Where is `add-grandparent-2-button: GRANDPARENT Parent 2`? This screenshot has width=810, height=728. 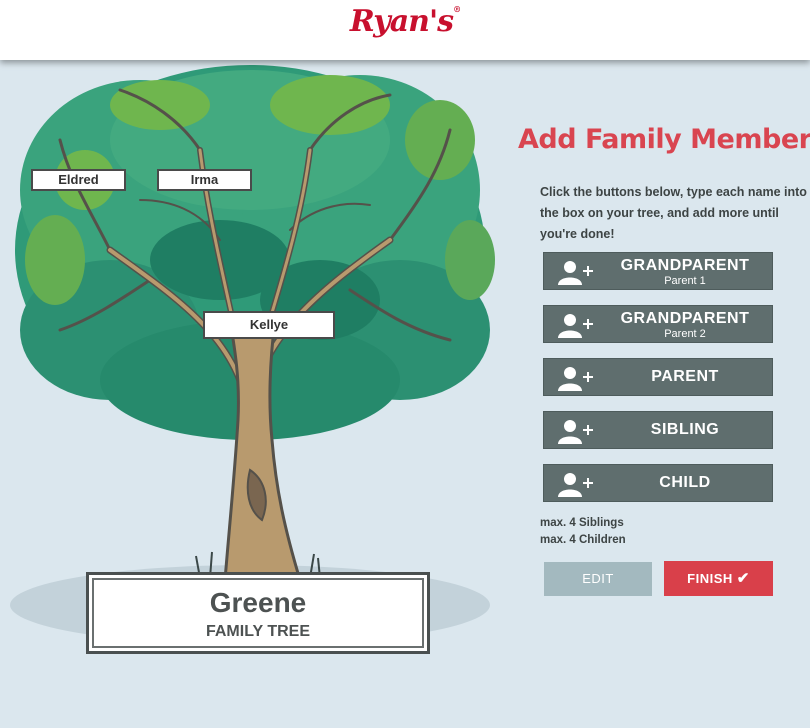
add-grandparent-2-button: GRANDPARENT Parent 2 is located at coordinates (658, 324).